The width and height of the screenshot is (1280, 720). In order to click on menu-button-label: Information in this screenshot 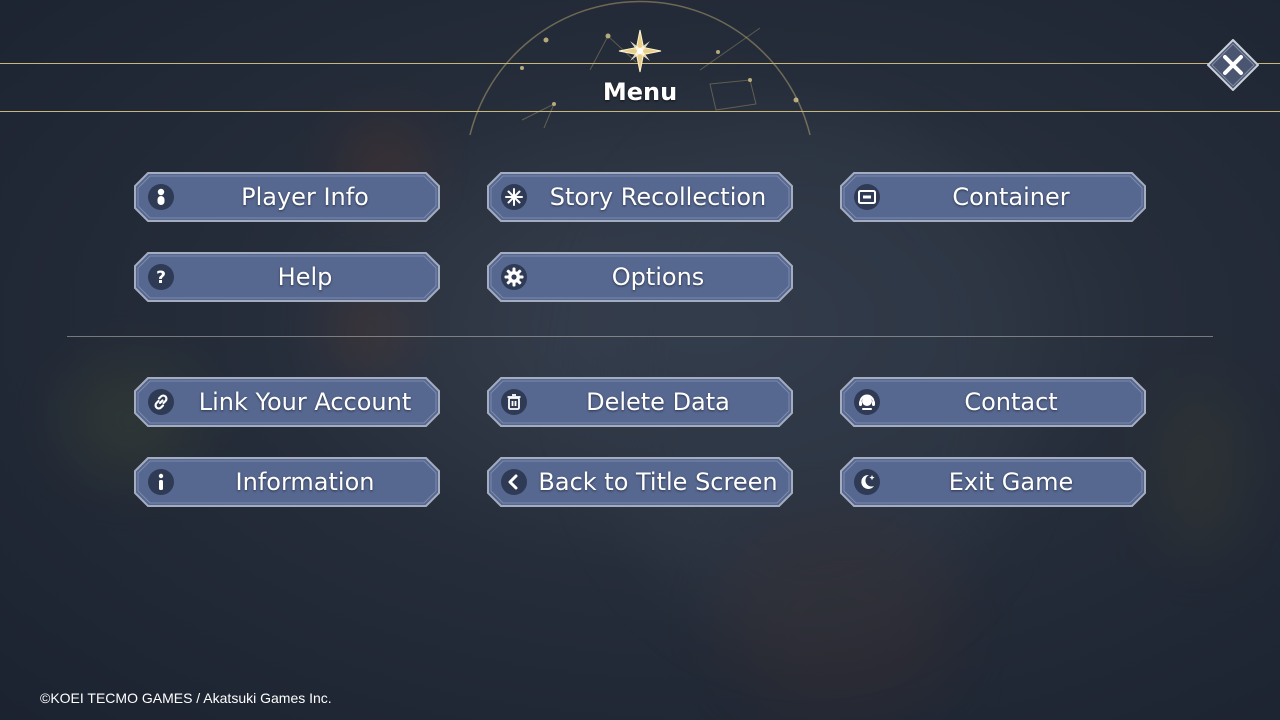, I will do `click(305, 482)`.